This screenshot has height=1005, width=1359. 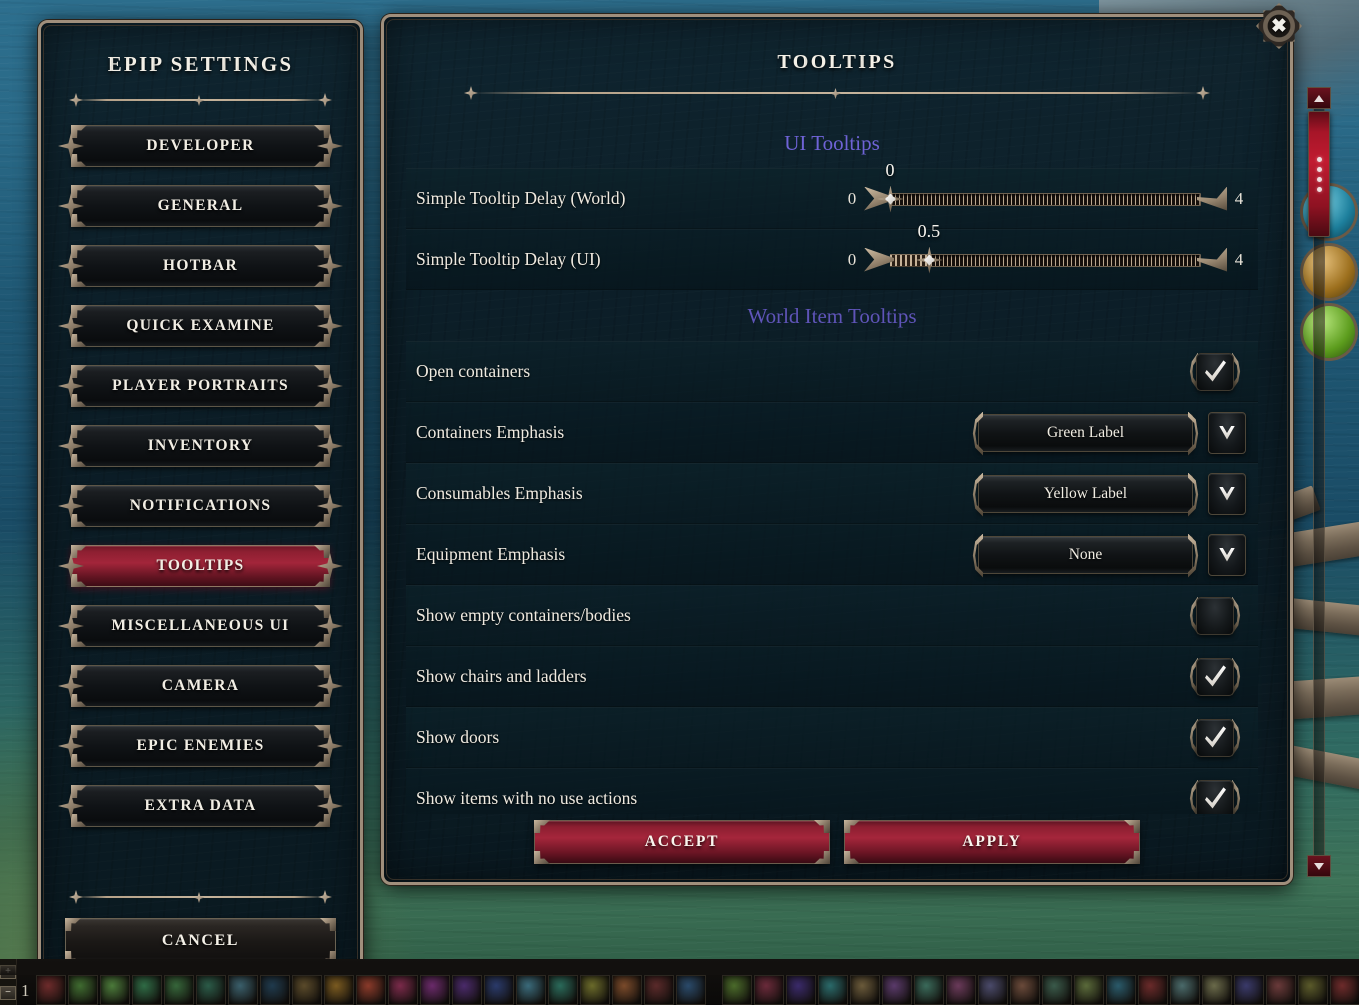 What do you see at coordinates (1193, 494) in the screenshot?
I see `bracket-right-icon` at bounding box center [1193, 494].